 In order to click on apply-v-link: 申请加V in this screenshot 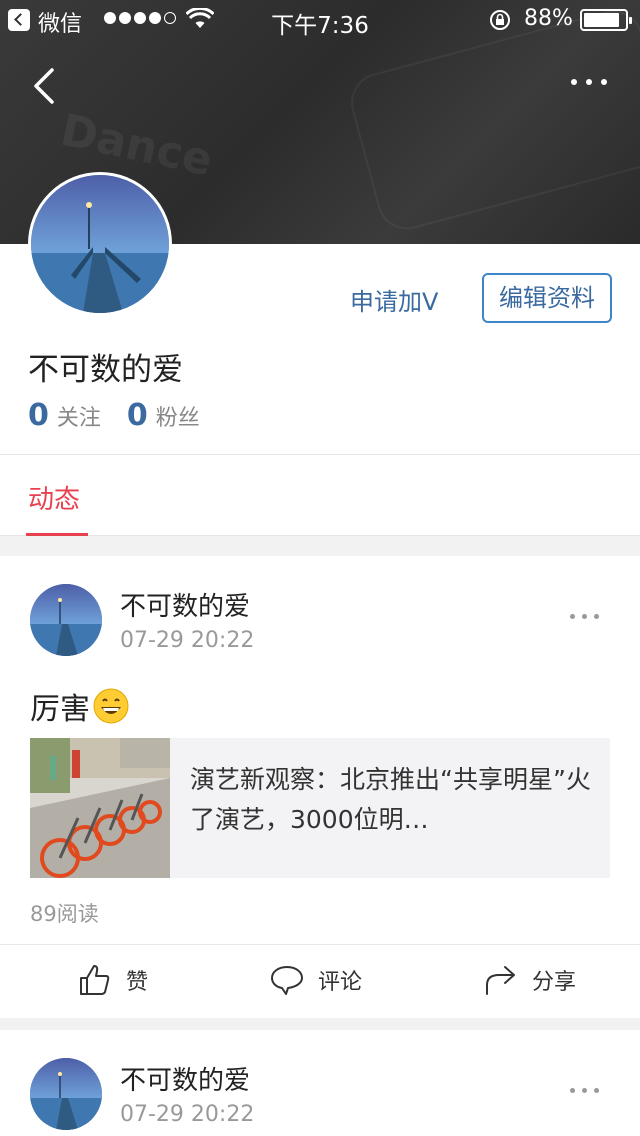, I will do `click(394, 299)`.